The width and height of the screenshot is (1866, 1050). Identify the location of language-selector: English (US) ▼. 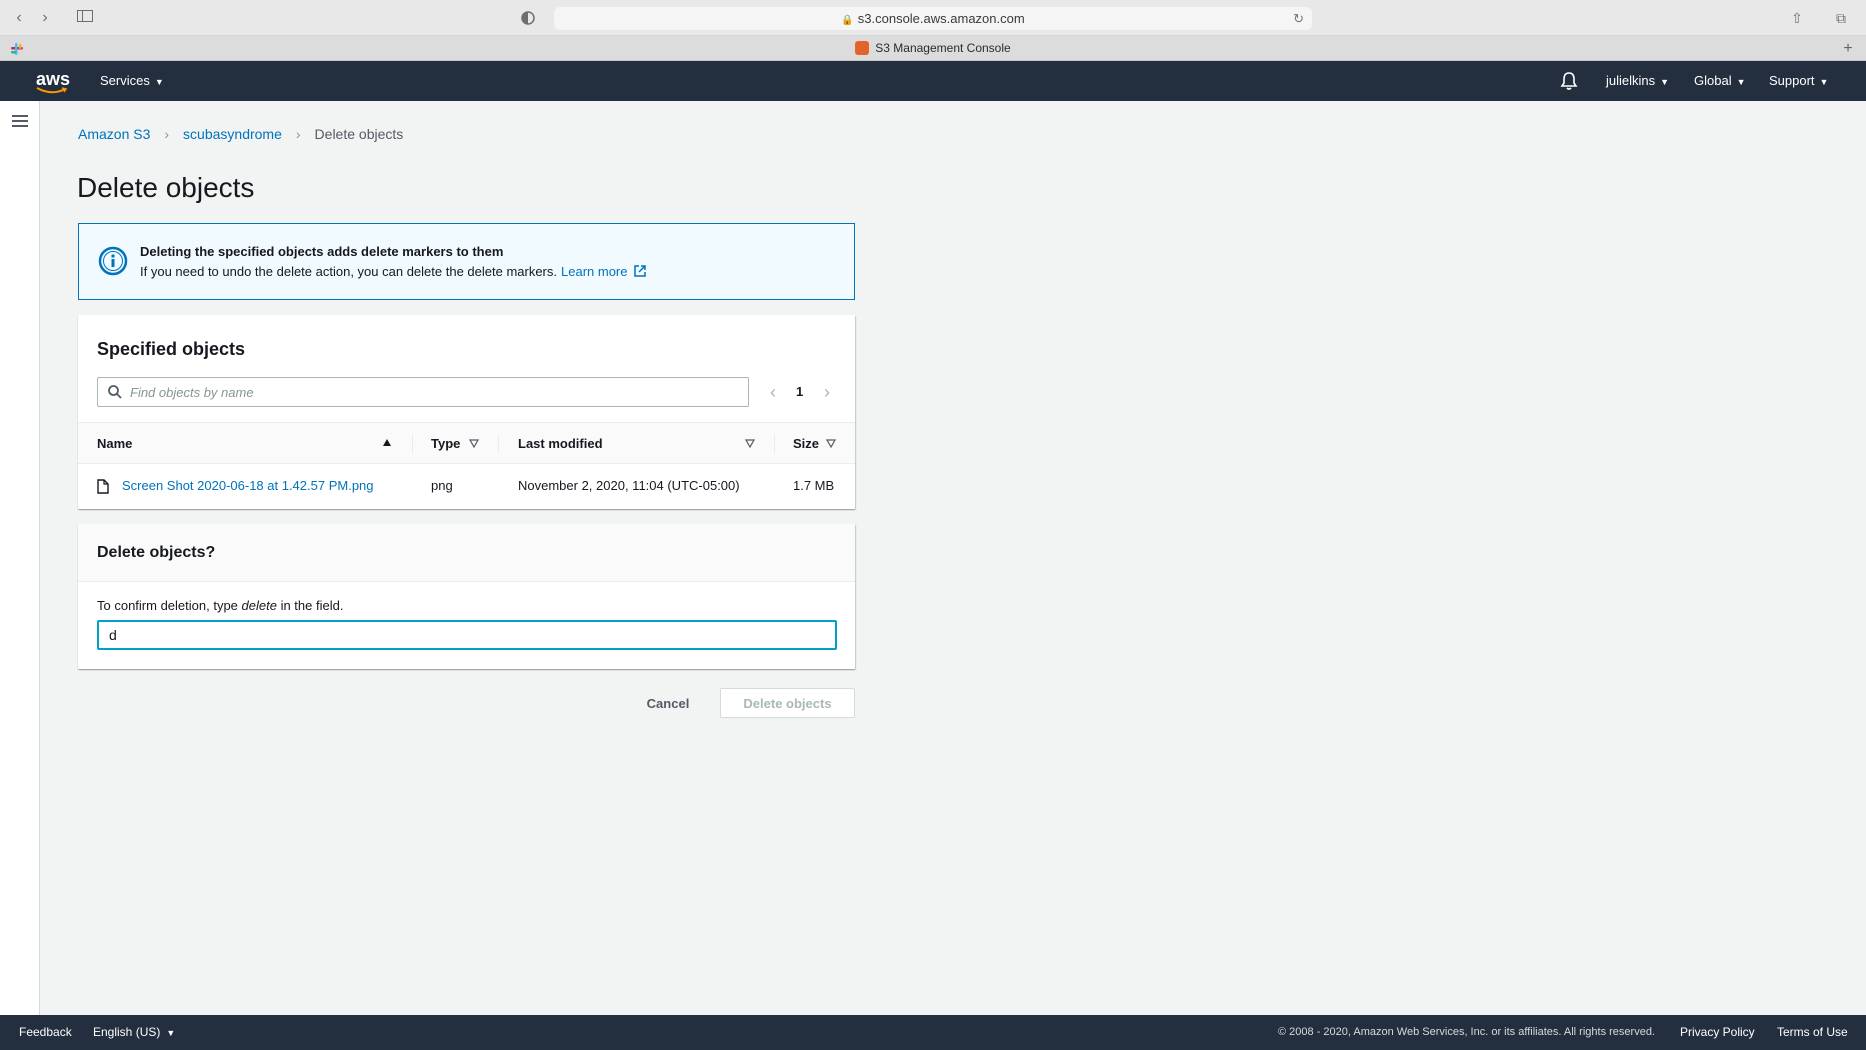
(134, 1032).